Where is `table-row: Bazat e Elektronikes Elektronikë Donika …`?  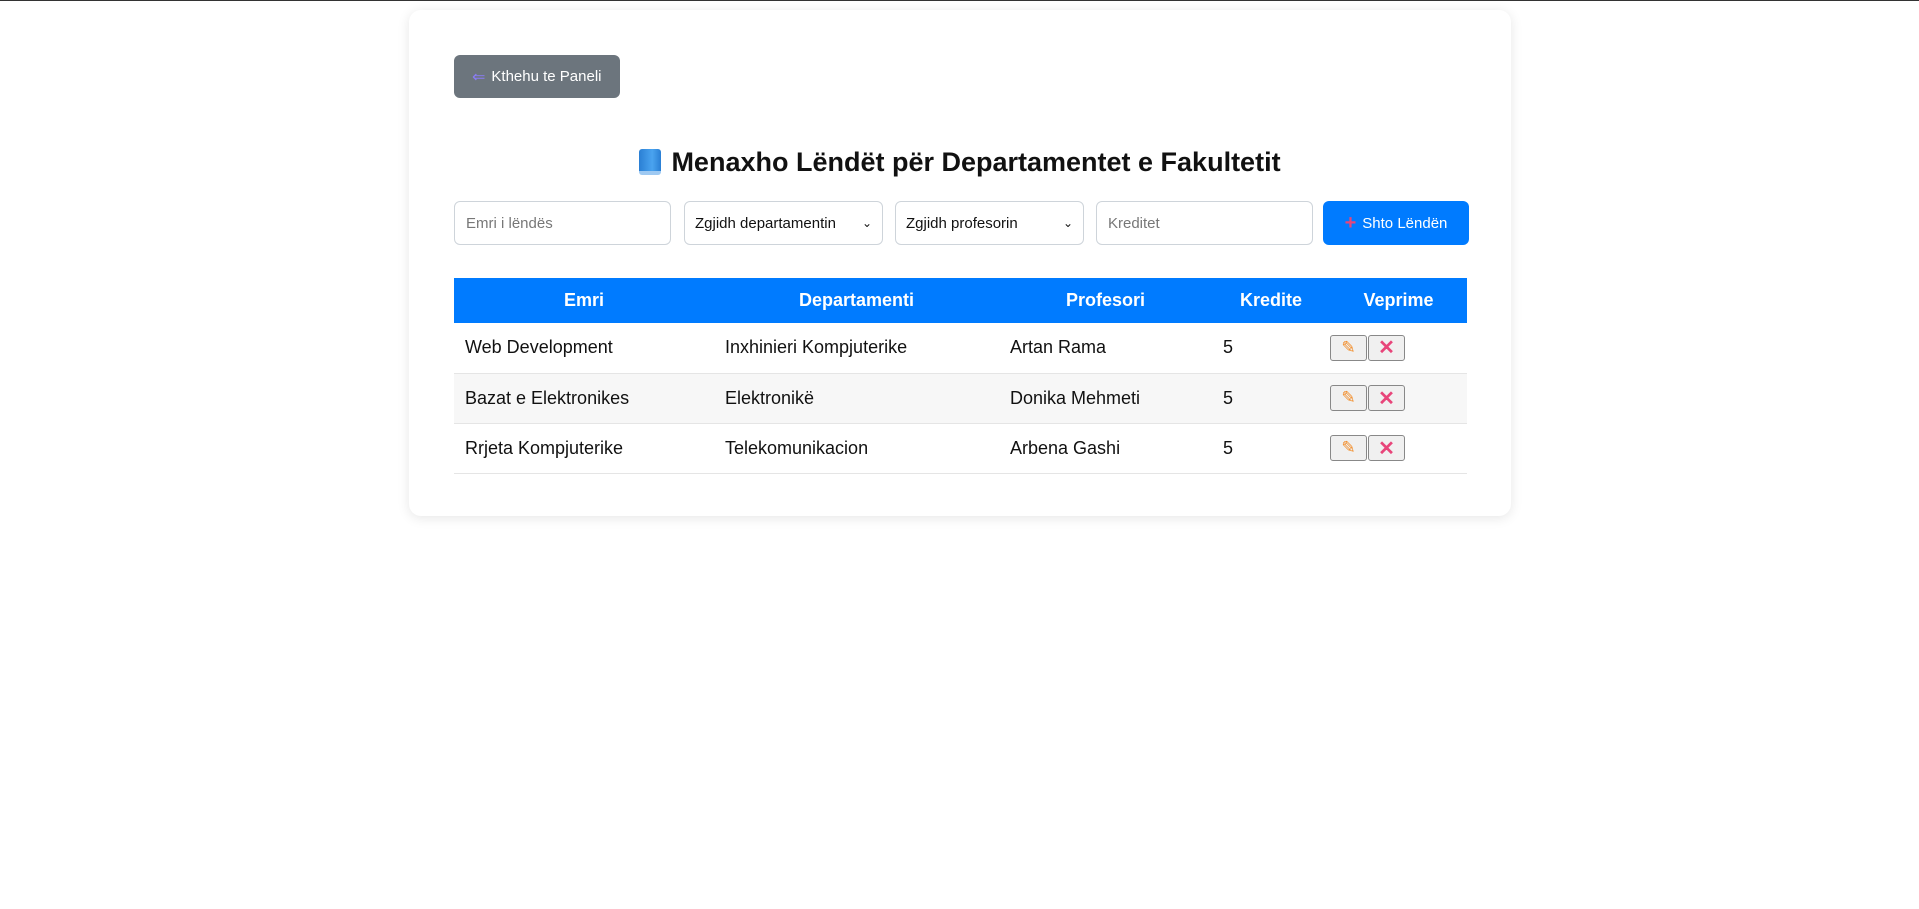 table-row: Bazat e Elektronikes Elektronikë Donika … is located at coordinates (960, 398).